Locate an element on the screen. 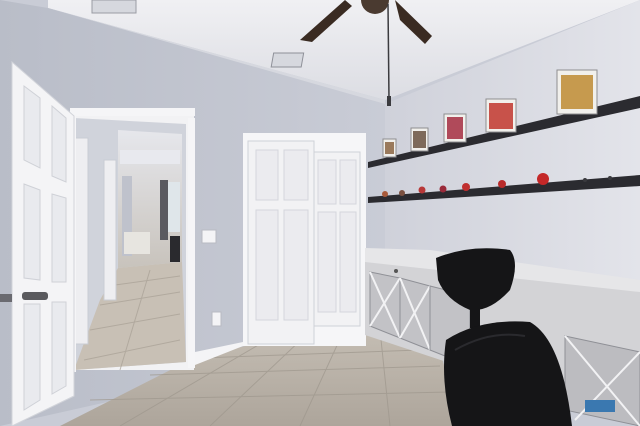  light-switch is located at coordinates (209, 236).